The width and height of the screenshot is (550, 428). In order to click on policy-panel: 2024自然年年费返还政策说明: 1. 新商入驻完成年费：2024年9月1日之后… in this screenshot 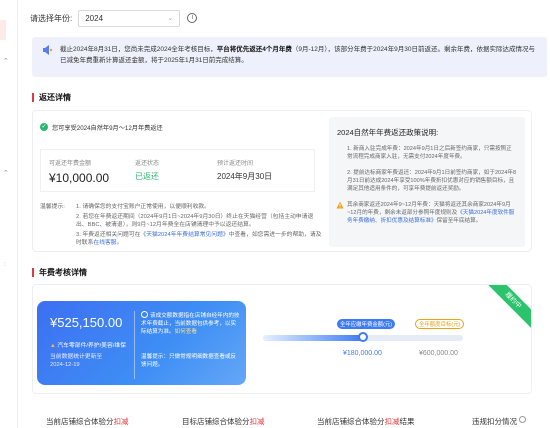, I will do `click(427, 182)`.